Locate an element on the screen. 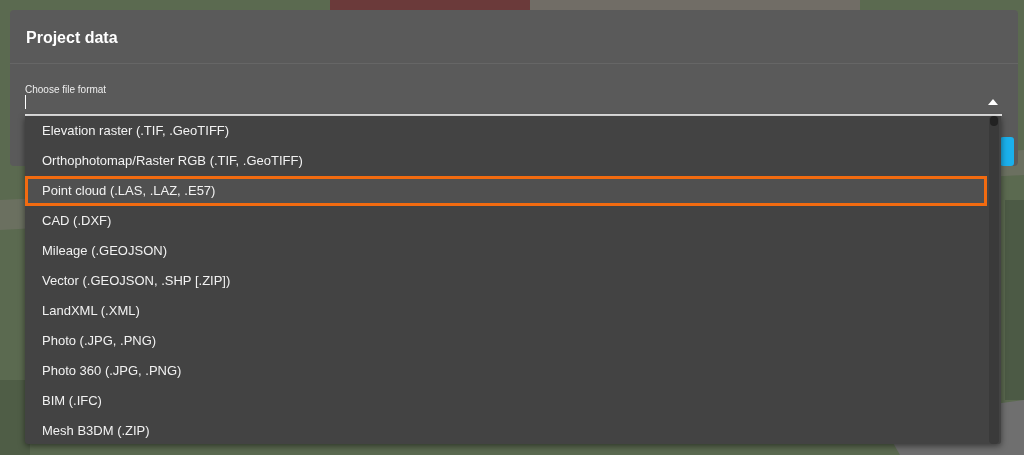 Image resolution: width=1024 pixels, height=455 pixels. menu-option: BIM (.IFC) is located at coordinates (506, 401).